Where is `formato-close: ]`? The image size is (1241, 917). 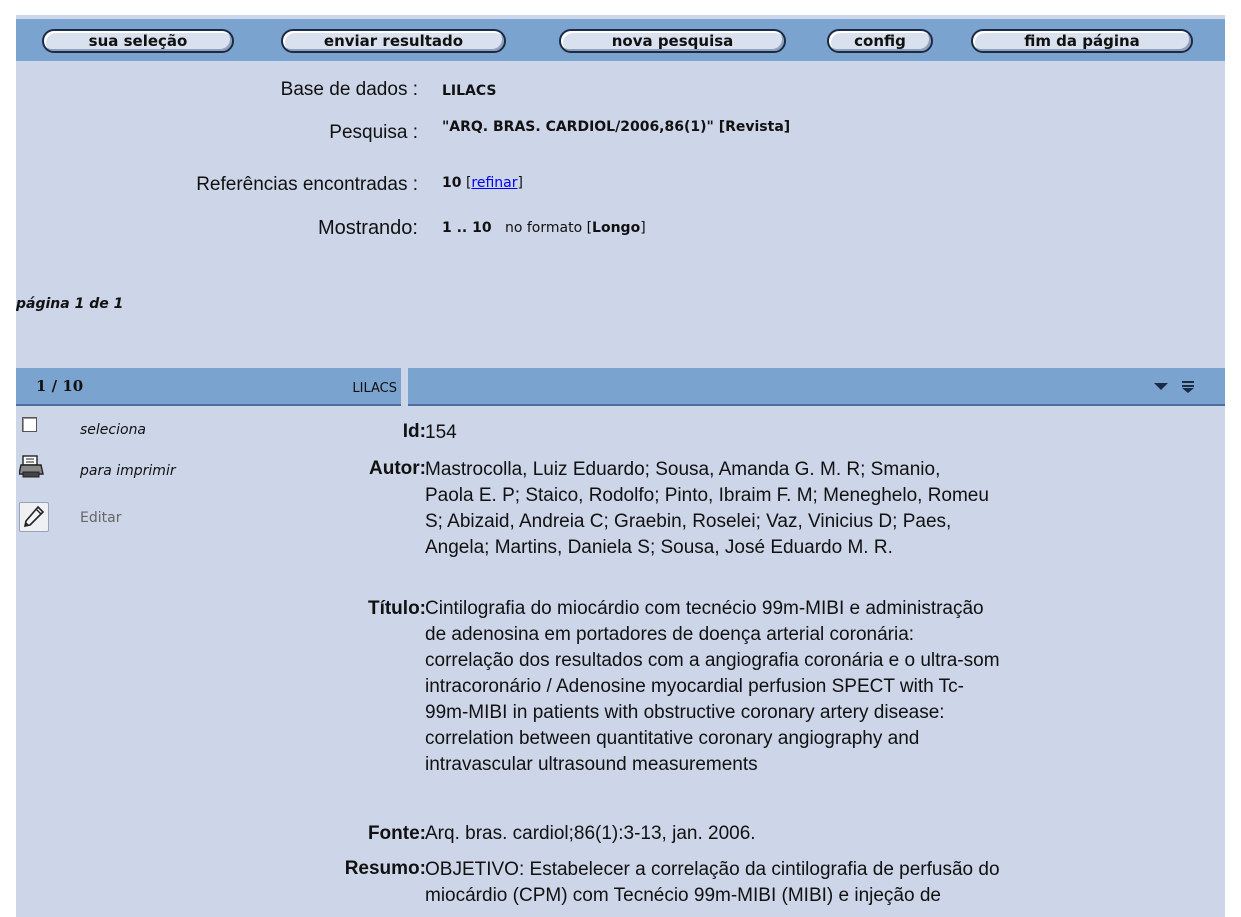
formato-close: ] is located at coordinates (643, 228).